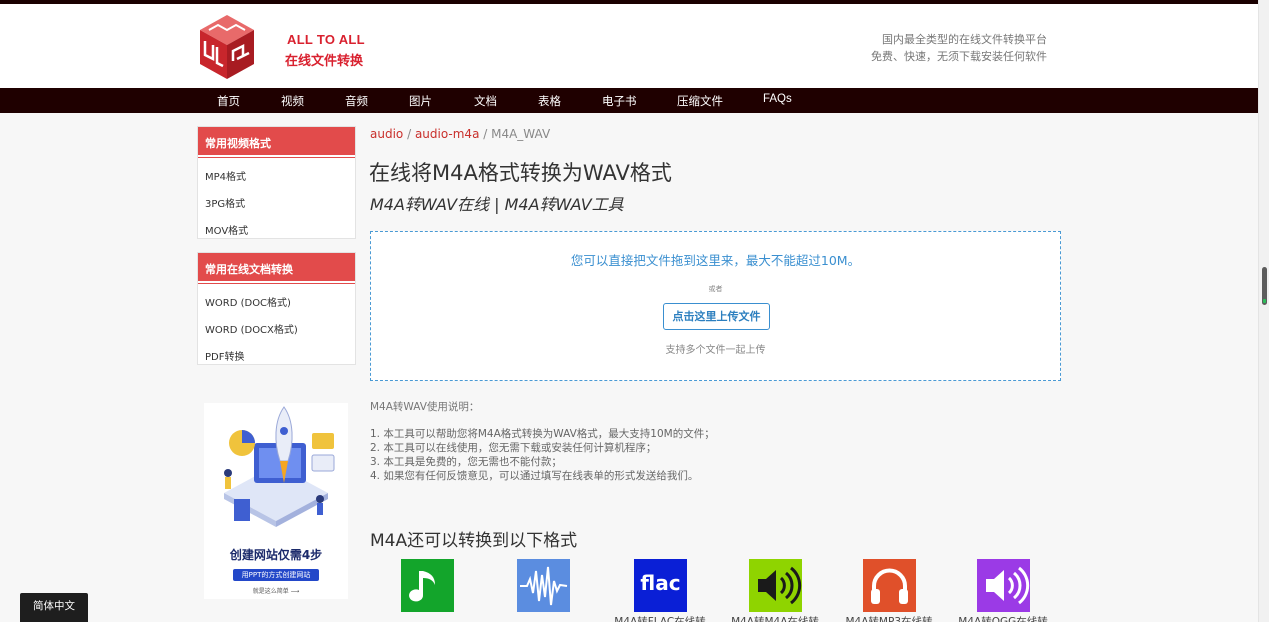  I want to click on tagline-line-2: 免费、快速，无须下载安装任何软件, so click(959, 56).